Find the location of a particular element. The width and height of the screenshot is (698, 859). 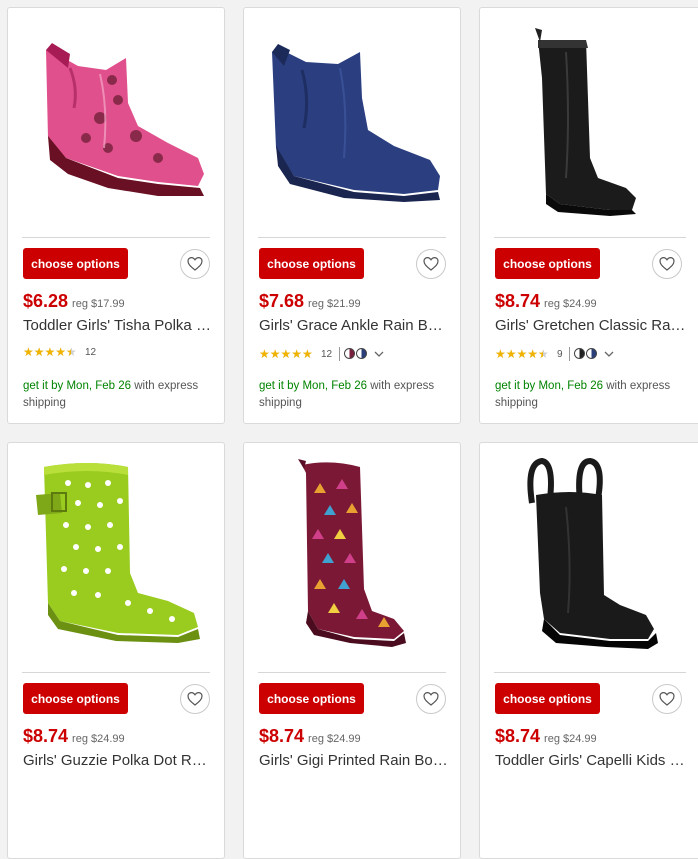

regular-price: reg $21.99 is located at coordinates (334, 304).